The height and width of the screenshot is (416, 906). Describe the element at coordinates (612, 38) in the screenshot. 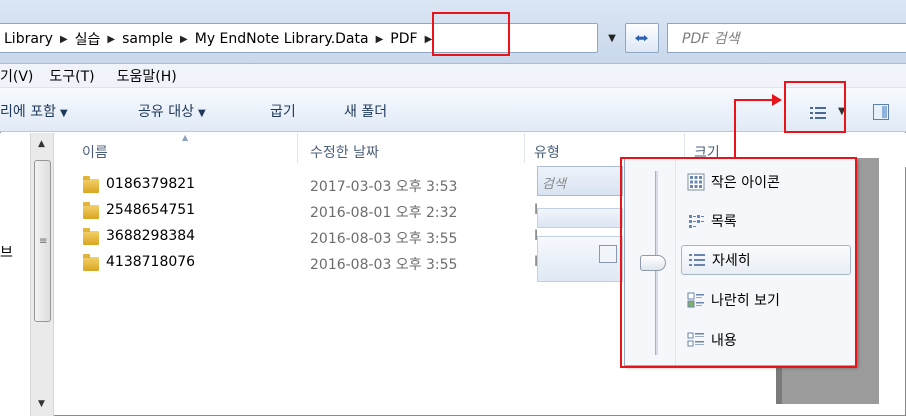

I see `address-history-dropdown-icon: ▼` at that location.